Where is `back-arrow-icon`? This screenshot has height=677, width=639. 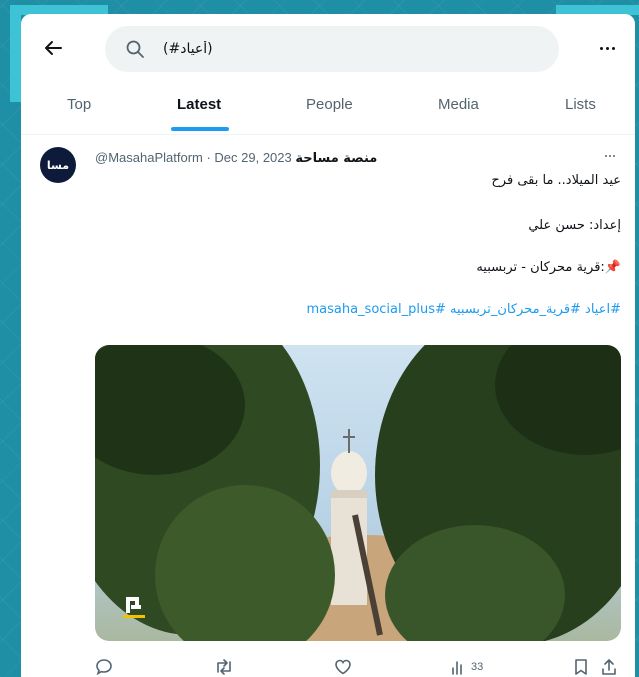
back-arrow-icon is located at coordinates (53, 48).